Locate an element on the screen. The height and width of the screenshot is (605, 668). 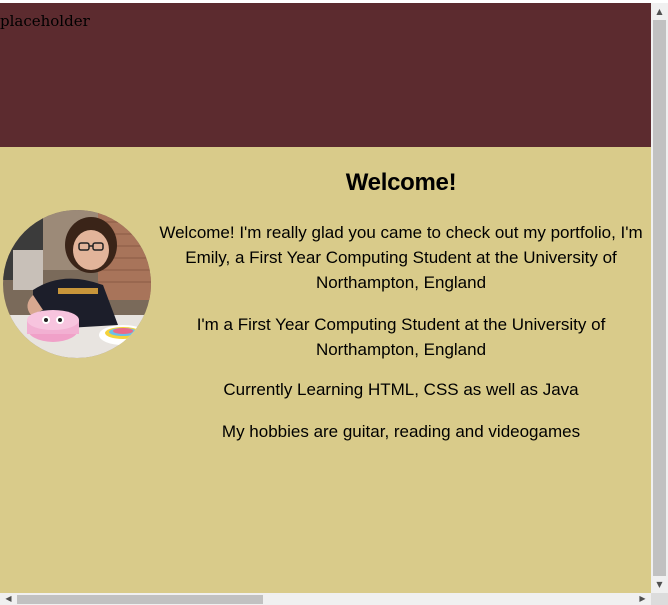
scroll-left-icon: ◀ is located at coordinates (8, 599).